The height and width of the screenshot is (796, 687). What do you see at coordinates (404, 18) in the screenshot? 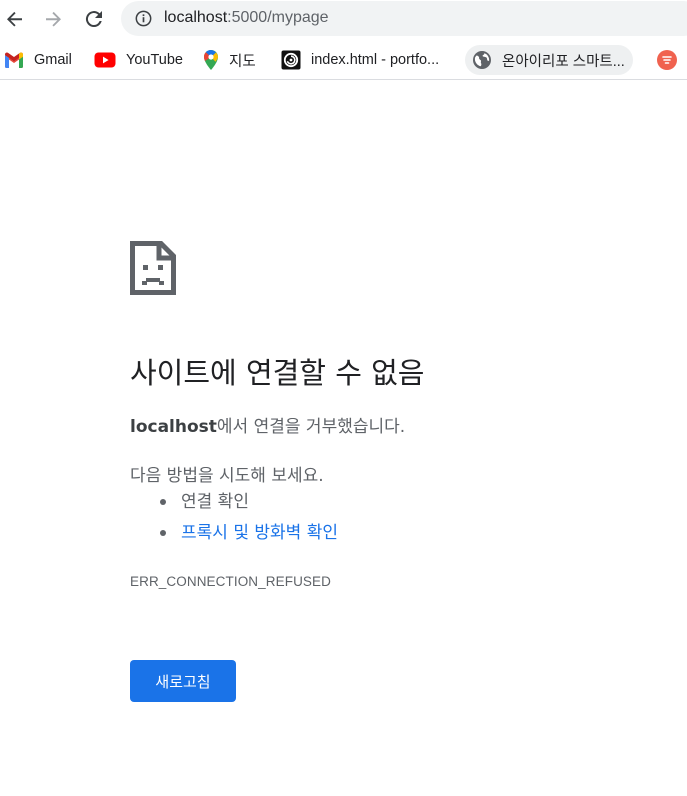
I see `address-bar: localhost:5000/mypage` at bounding box center [404, 18].